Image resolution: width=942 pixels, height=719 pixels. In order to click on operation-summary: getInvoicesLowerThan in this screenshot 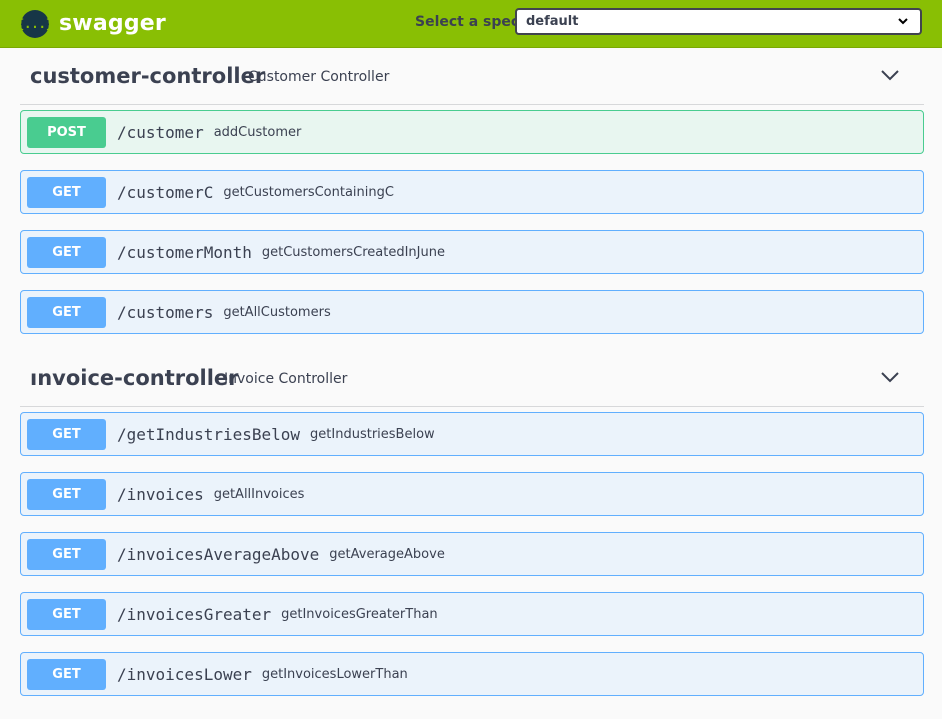, I will do `click(334, 674)`.